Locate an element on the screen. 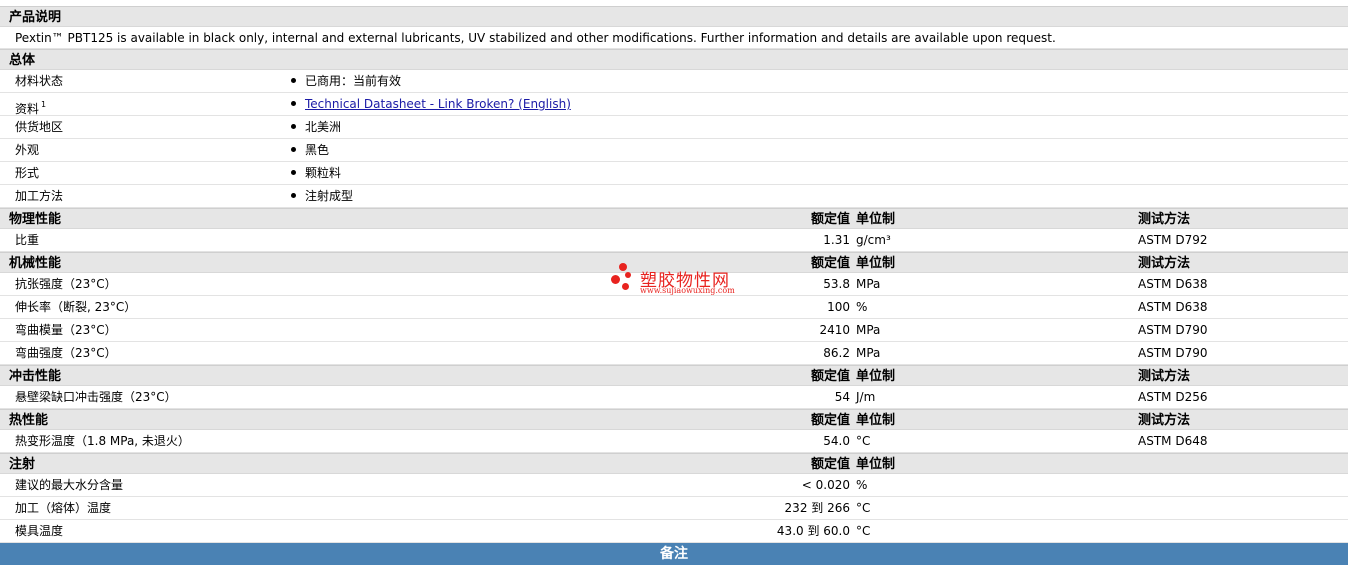 This screenshot has width=1348, height=565. row-label: 形式 is located at coordinates (27, 173).